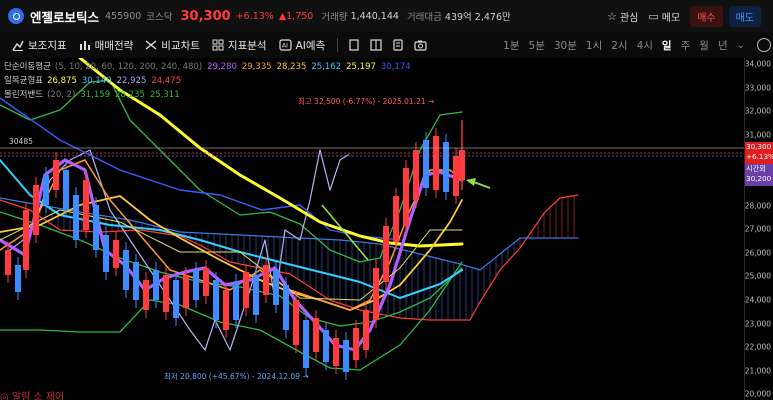 The image size is (773, 400). What do you see at coordinates (471, 182) in the screenshot?
I see `pointer-arrowhead` at bounding box center [471, 182].